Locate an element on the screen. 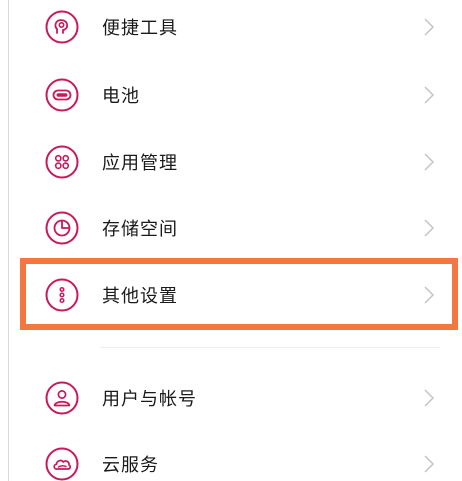  settings-item-storage: 存储空间 is located at coordinates (231, 228).